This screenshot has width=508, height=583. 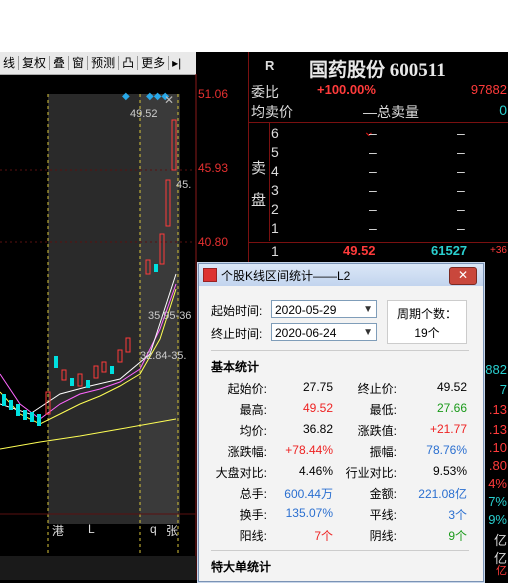 I want to click on event-marker-1: ◆, so click(x=126, y=96).